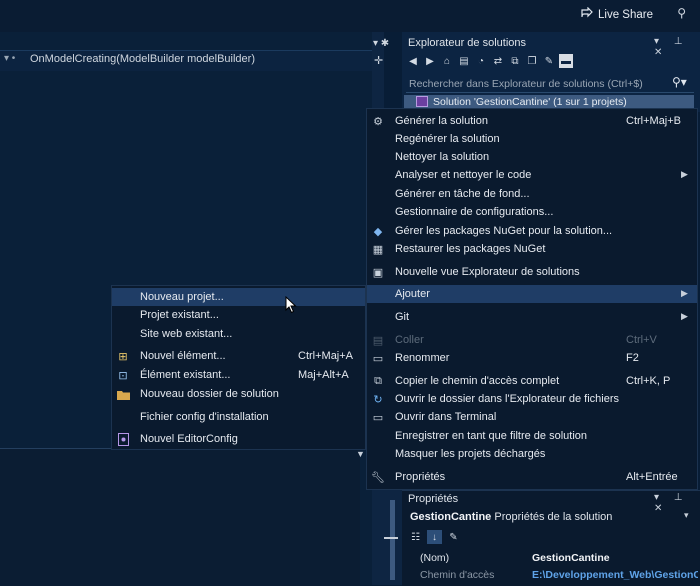 Image resolution: width=700 pixels, height=586 pixels. I want to click on scroll-down-icon: ▼, so click(360, 454).